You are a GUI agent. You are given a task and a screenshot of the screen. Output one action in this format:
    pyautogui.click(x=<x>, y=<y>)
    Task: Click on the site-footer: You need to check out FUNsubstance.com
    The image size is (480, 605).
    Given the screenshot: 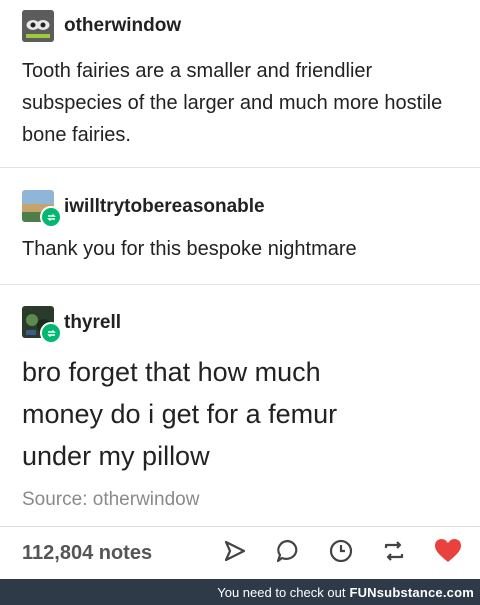 What is the action you would take?
    pyautogui.click(x=240, y=592)
    